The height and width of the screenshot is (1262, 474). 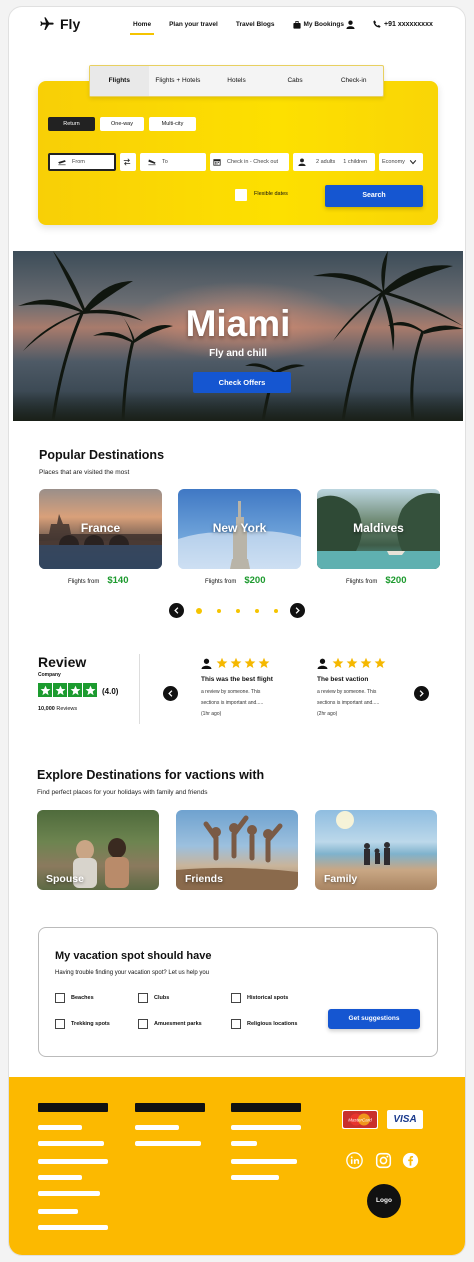 I want to click on explore-card-spouse: Spouse, so click(x=98, y=850).